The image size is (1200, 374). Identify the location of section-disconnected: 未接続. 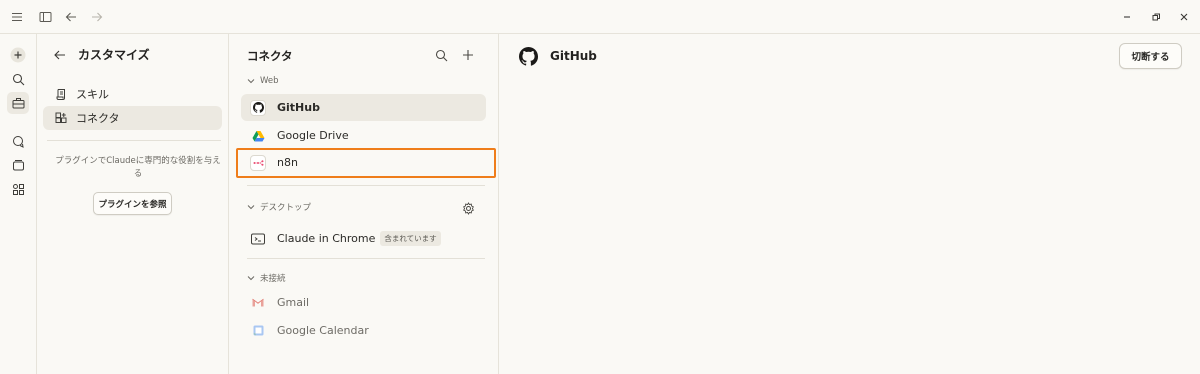
(266, 278).